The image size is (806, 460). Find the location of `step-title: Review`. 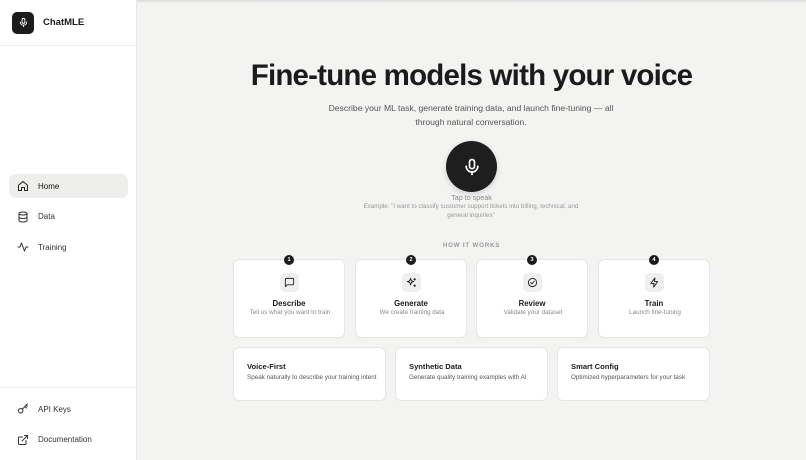

step-title: Review is located at coordinates (532, 303).